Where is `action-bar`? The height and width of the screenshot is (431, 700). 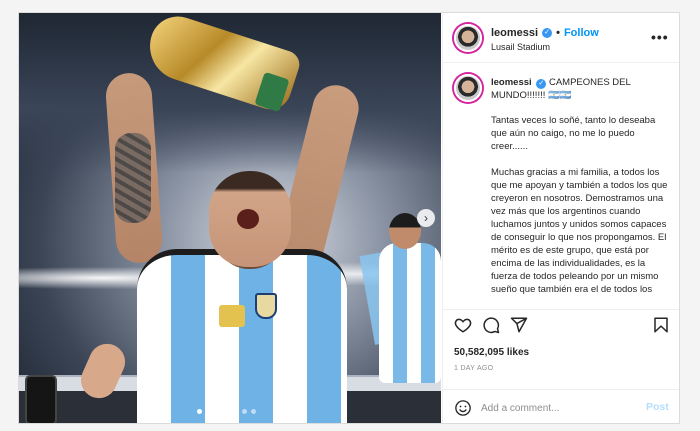
action-bar is located at coordinates (561, 323).